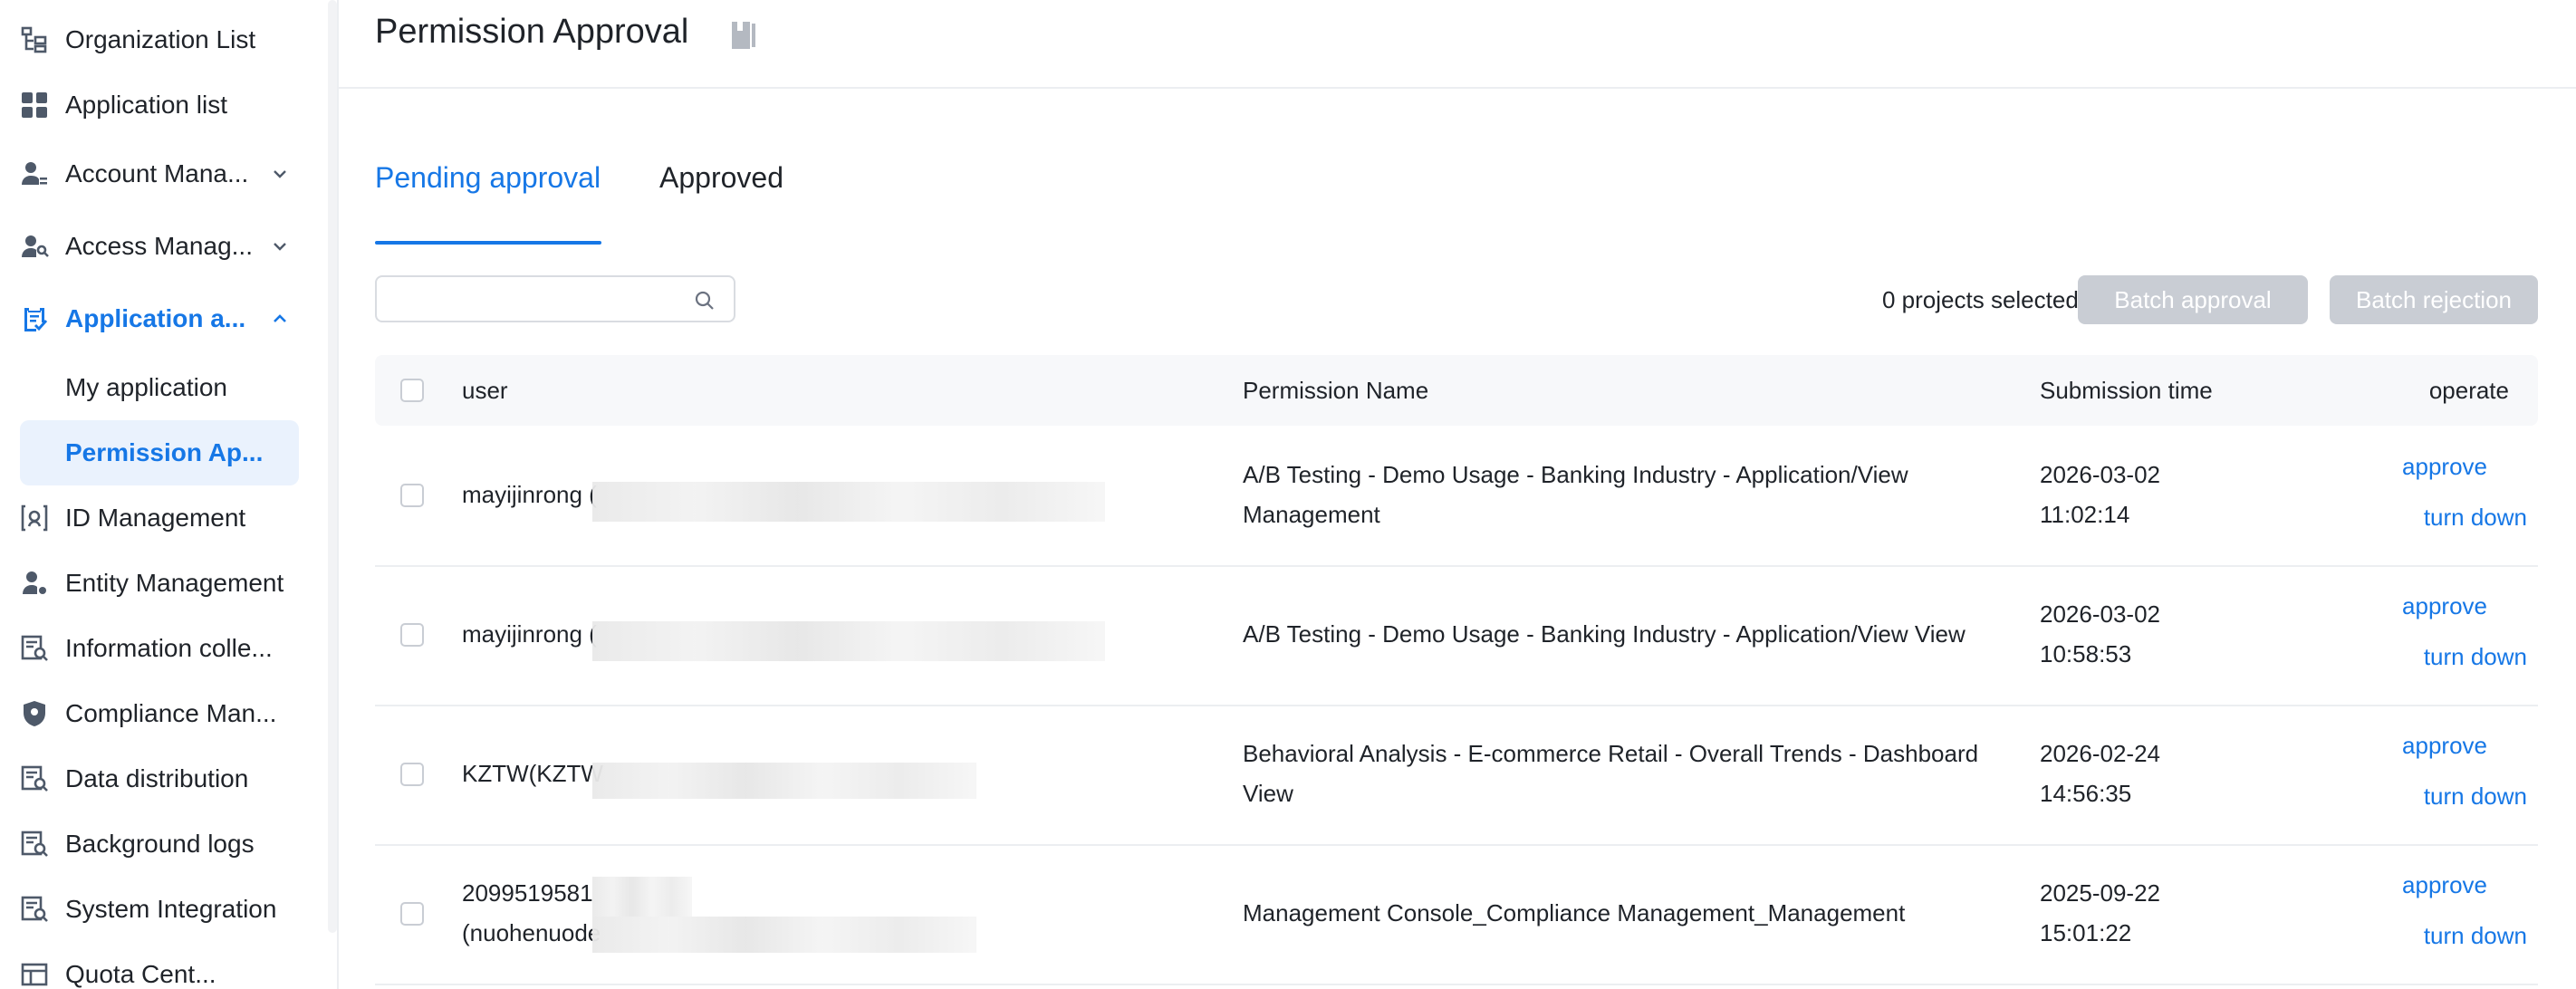 The image size is (2576, 989). What do you see at coordinates (163, 105) in the screenshot?
I see `sidebar-item-application-list: Application list` at bounding box center [163, 105].